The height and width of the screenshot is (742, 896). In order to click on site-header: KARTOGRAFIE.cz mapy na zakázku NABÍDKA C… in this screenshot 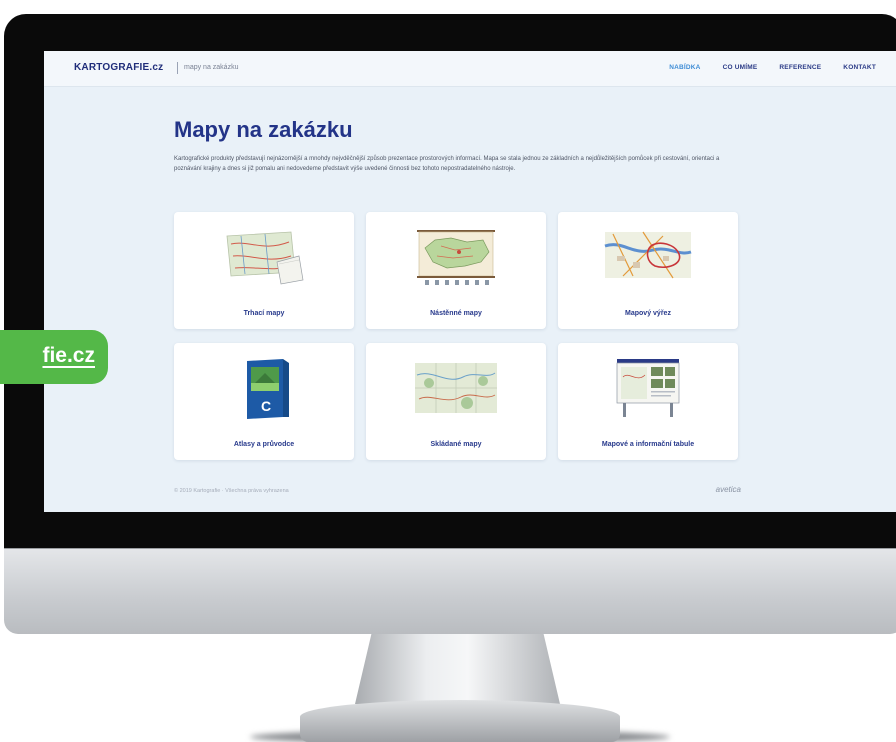, I will do `click(470, 69)`.